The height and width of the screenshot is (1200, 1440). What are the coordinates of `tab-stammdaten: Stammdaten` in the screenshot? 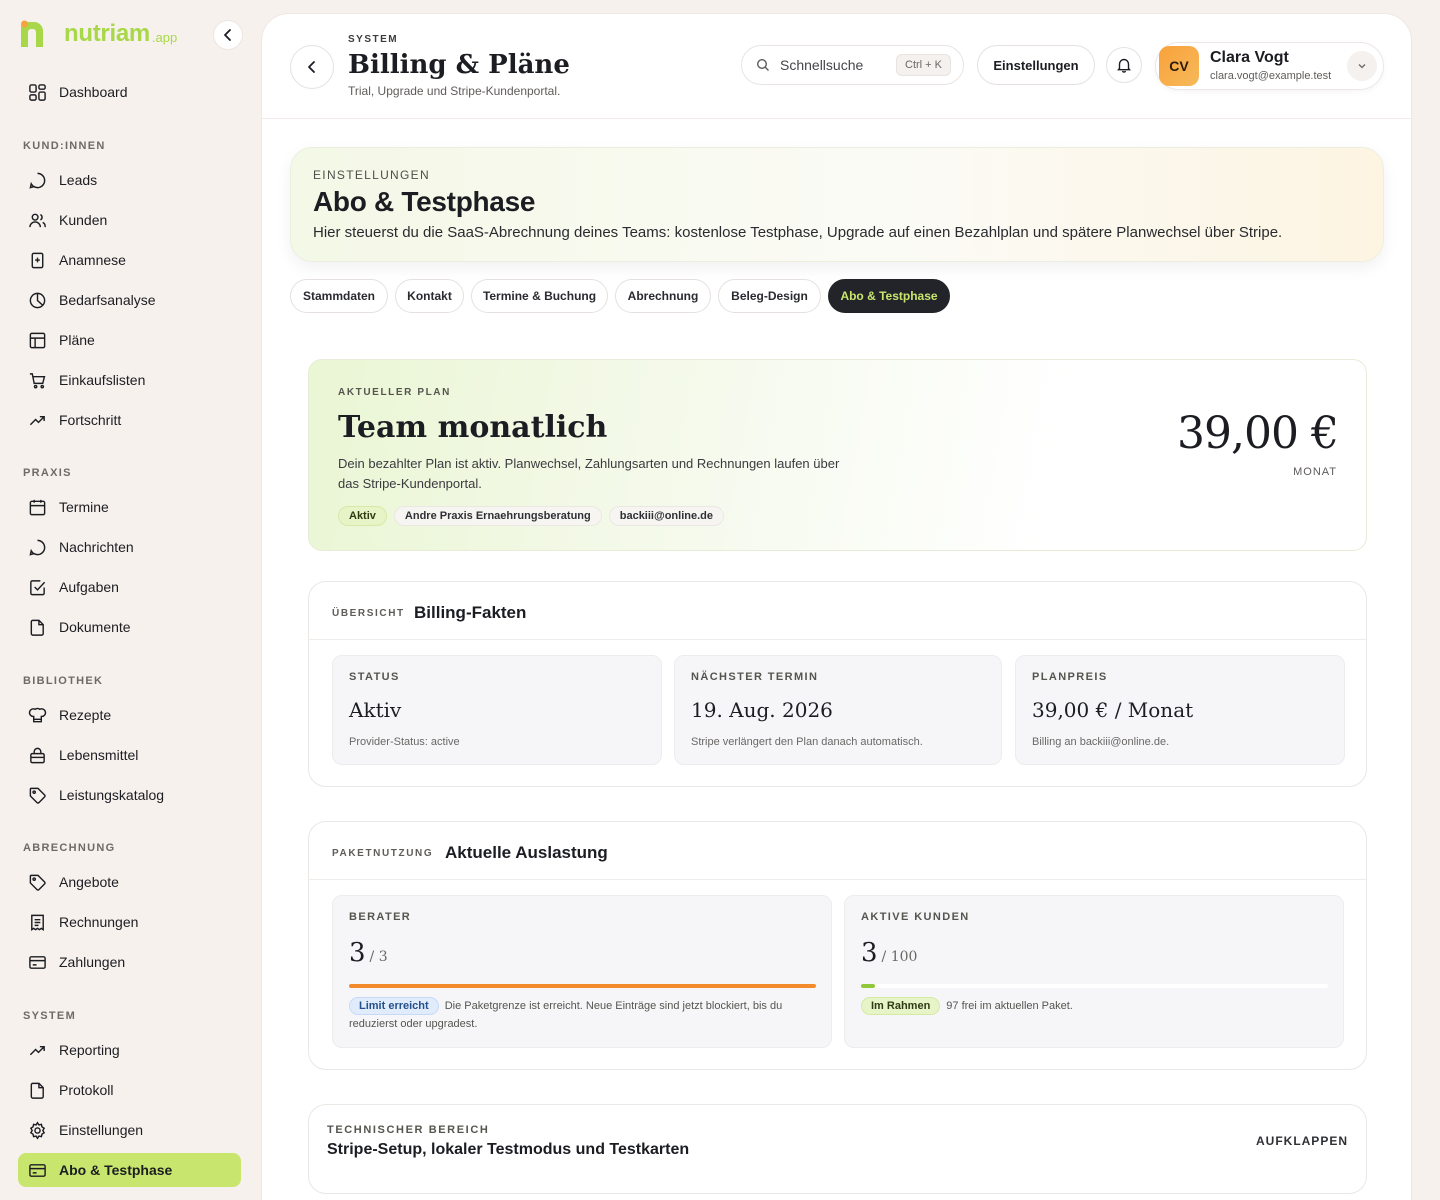 It's located at (339, 296).